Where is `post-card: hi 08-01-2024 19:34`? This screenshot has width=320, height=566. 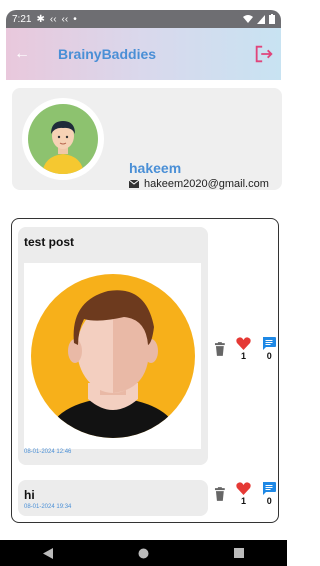 post-card: hi 08-01-2024 19:34 is located at coordinates (113, 498).